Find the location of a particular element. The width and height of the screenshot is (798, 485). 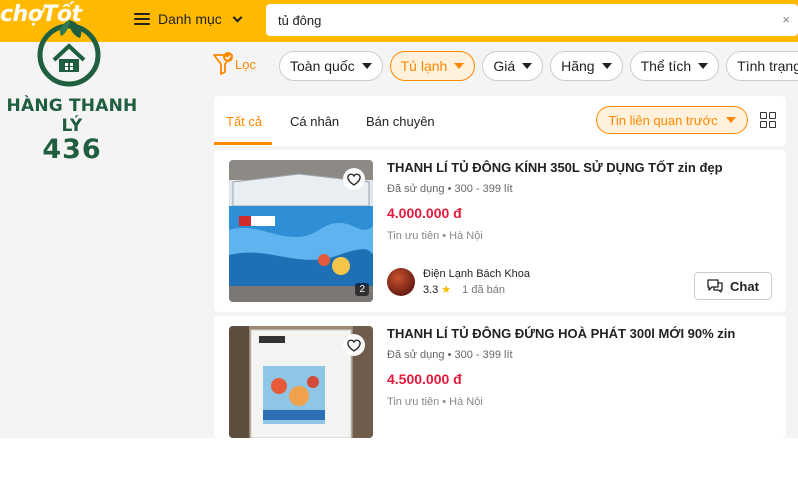

chip-gia: Giá is located at coordinates (513, 66).